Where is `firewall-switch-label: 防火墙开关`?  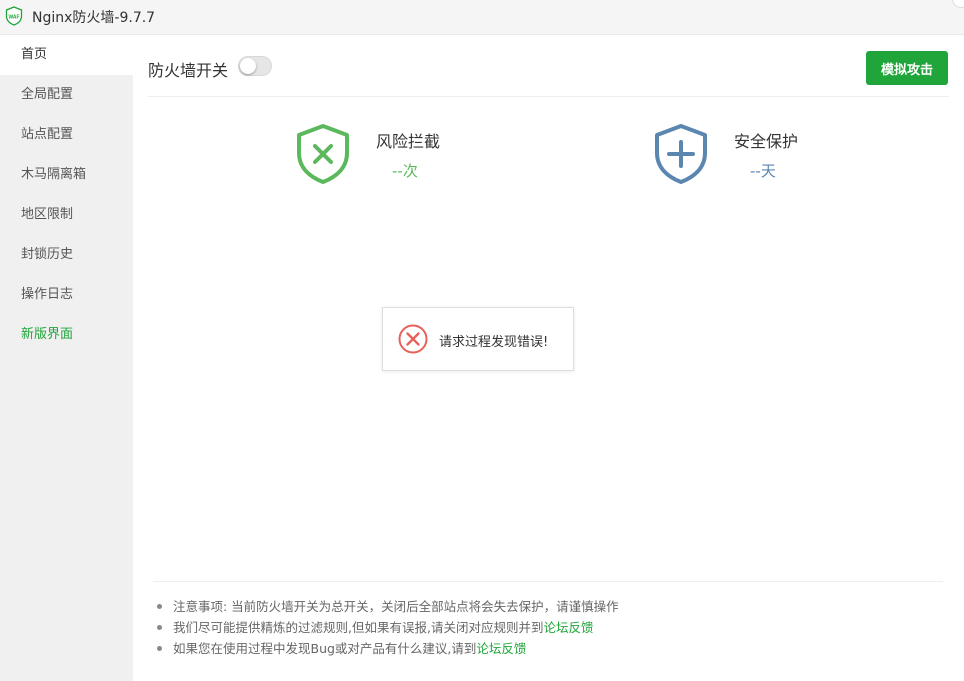
firewall-switch-label: 防火墙开关 is located at coordinates (188, 70).